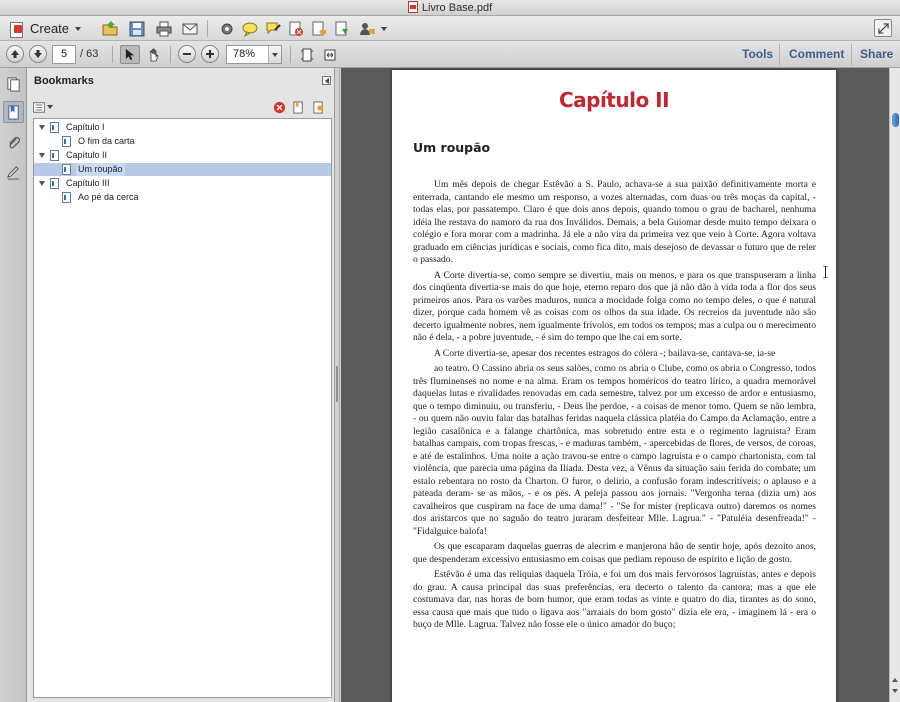 This screenshot has height=702, width=900. What do you see at coordinates (39, 107) in the screenshot?
I see `options-list-icon` at bounding box center [39, 107].